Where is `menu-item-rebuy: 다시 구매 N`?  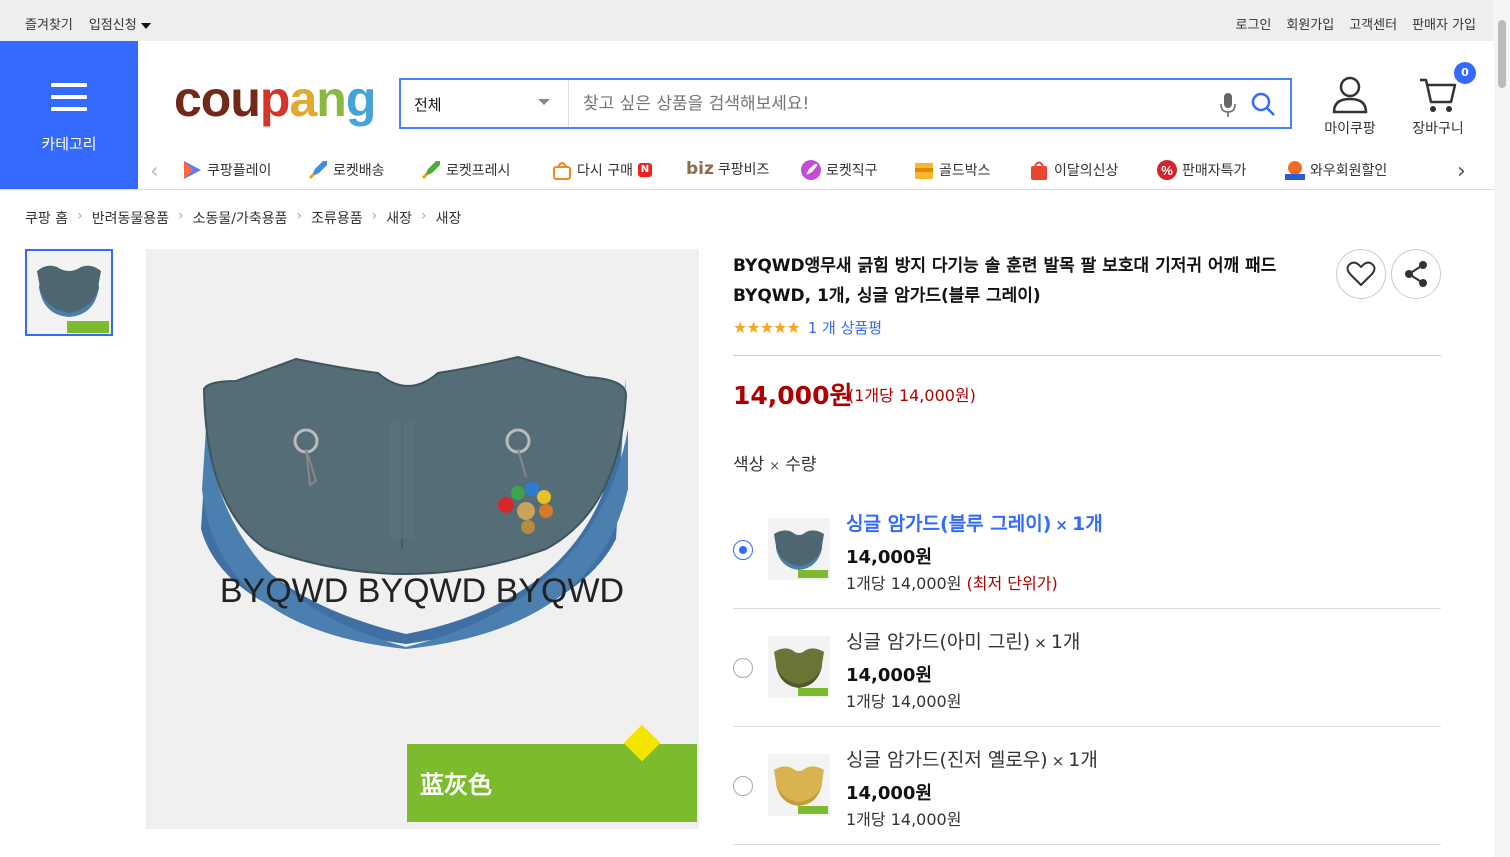 menu-item-rebuy: 다시 구매 N is located at coordinates (601, 170).